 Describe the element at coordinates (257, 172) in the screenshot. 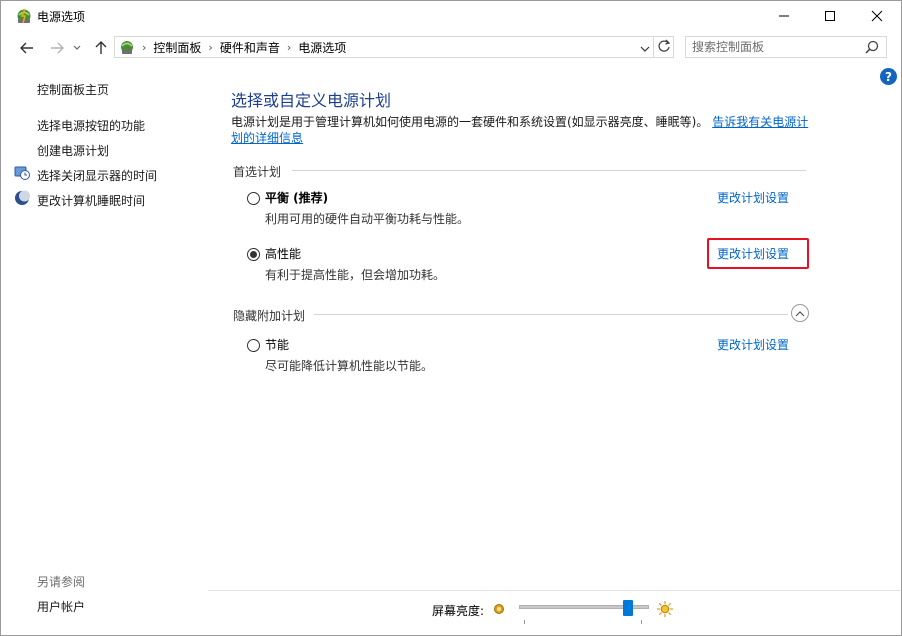

I see `preferred-plans-heading: 首选计划` at that location.